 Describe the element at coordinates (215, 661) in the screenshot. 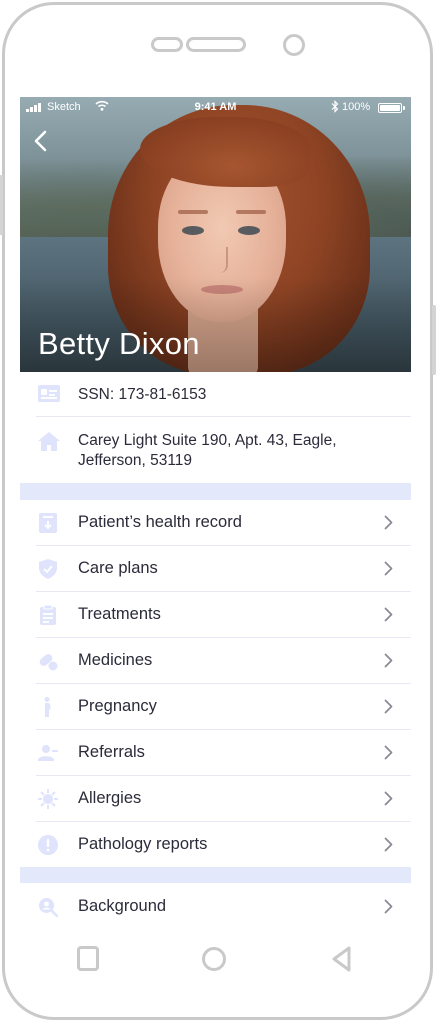

I see `menu-item-medicines: Medicines` at that location.